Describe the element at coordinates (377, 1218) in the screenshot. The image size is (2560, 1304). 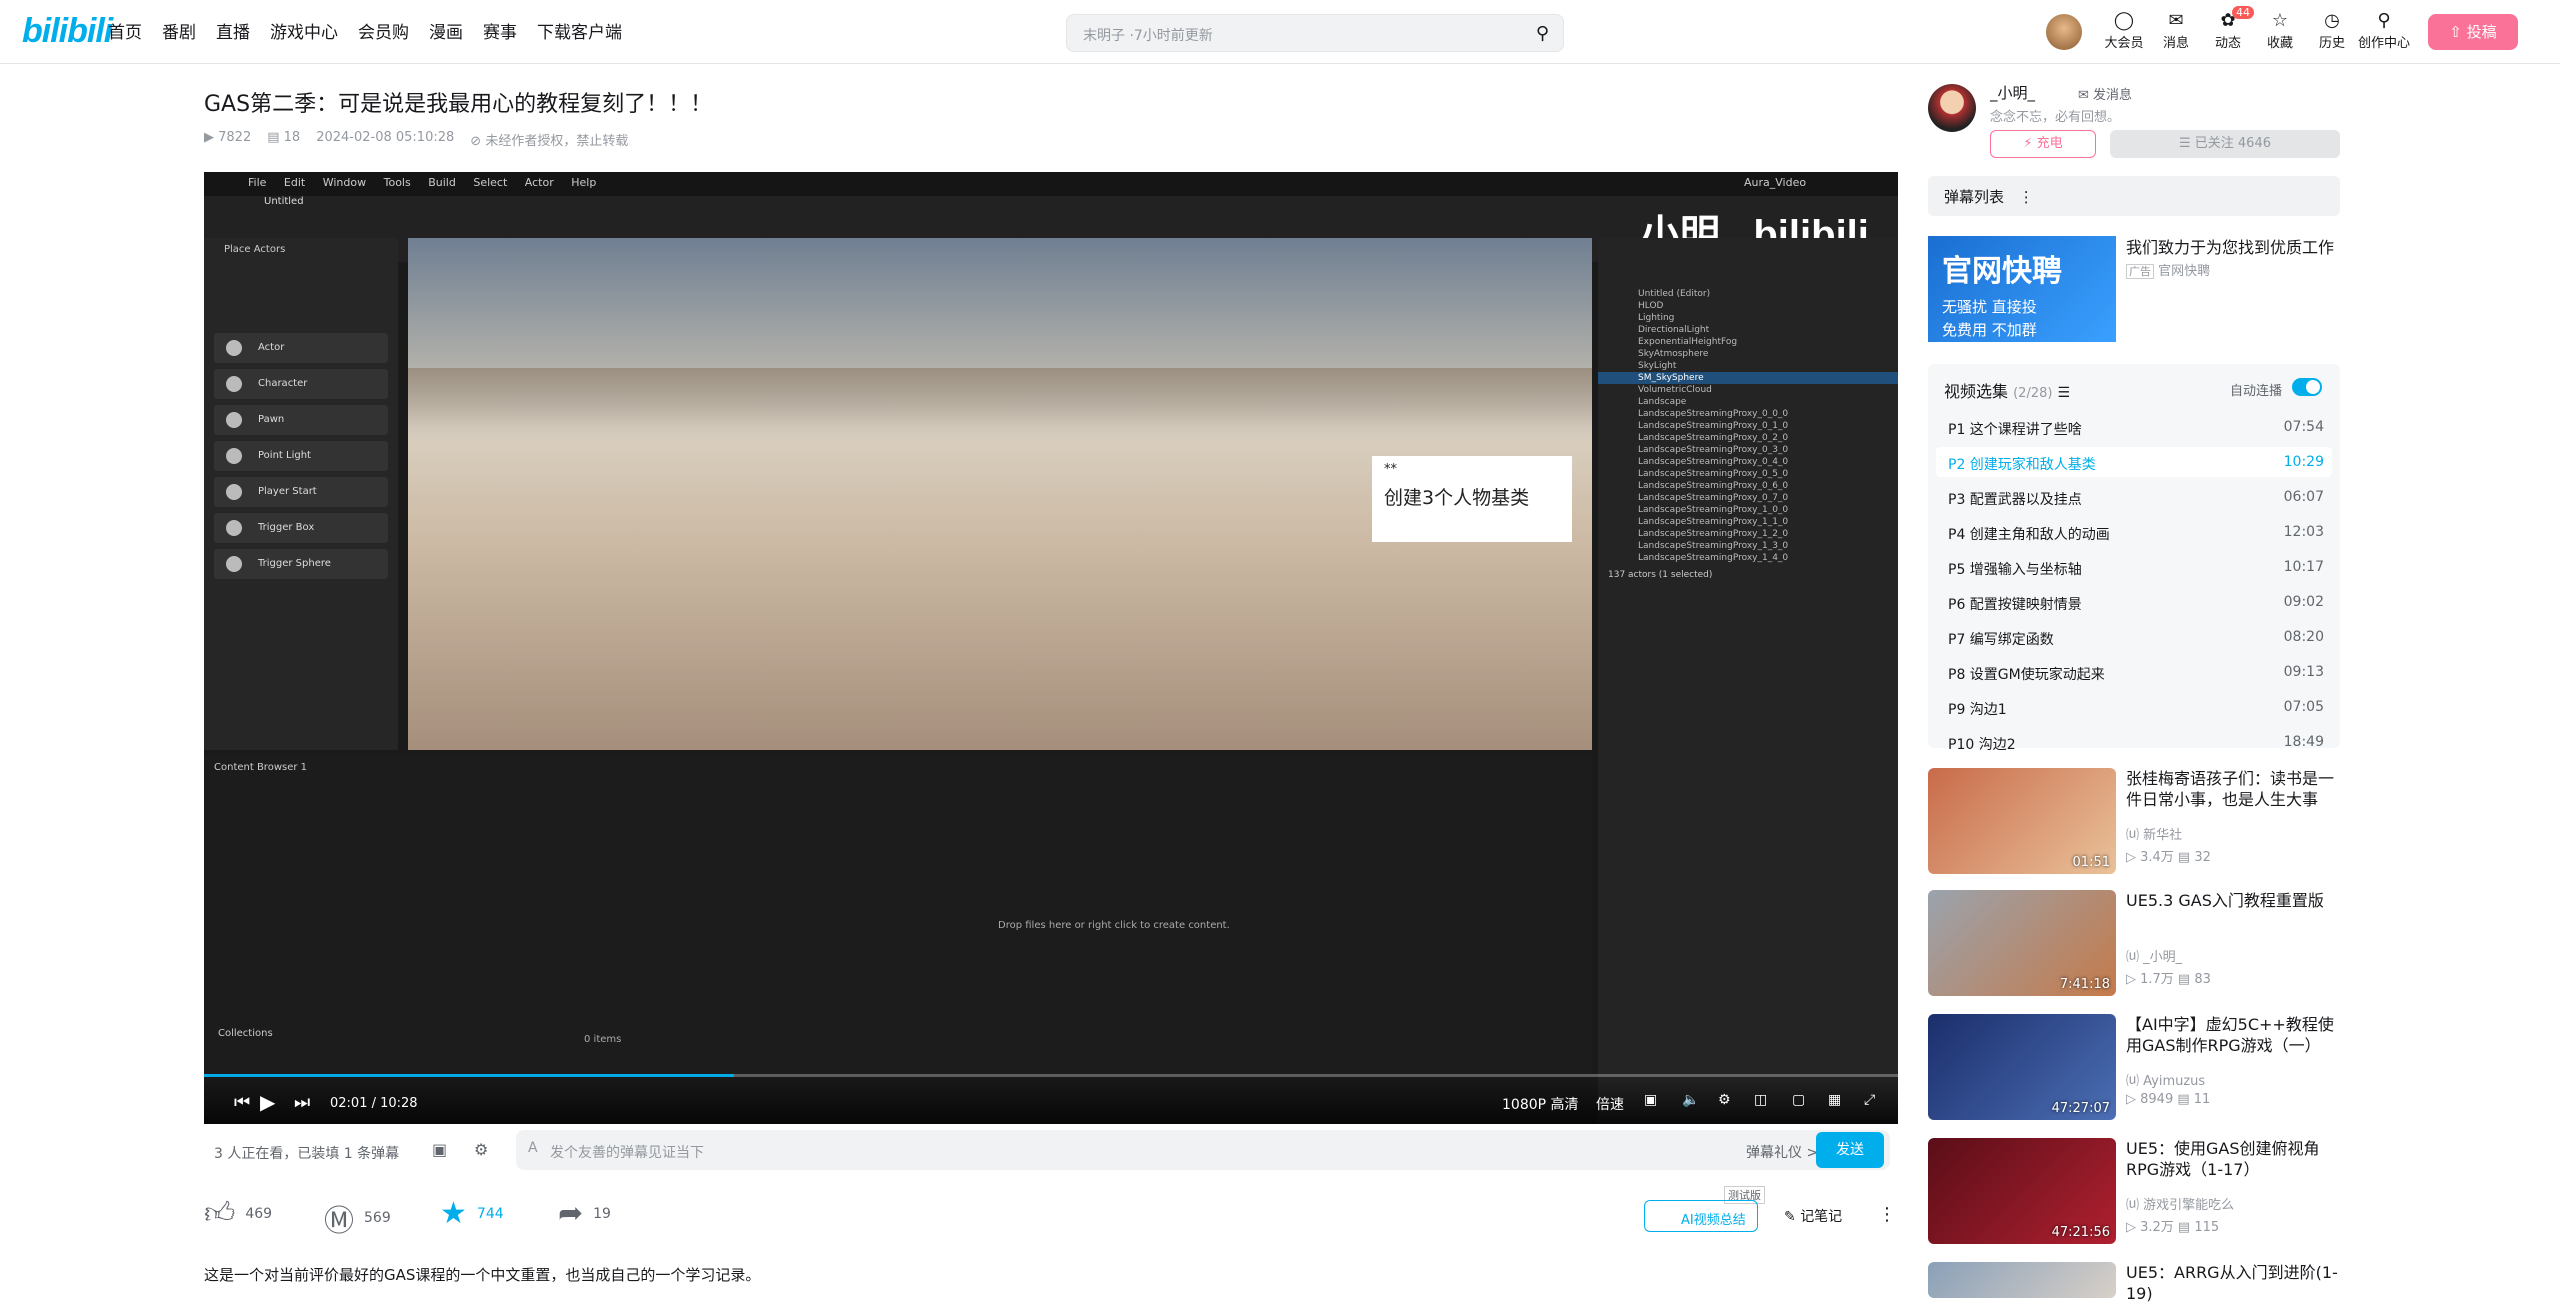
I see `coin-count: 569` at that location.